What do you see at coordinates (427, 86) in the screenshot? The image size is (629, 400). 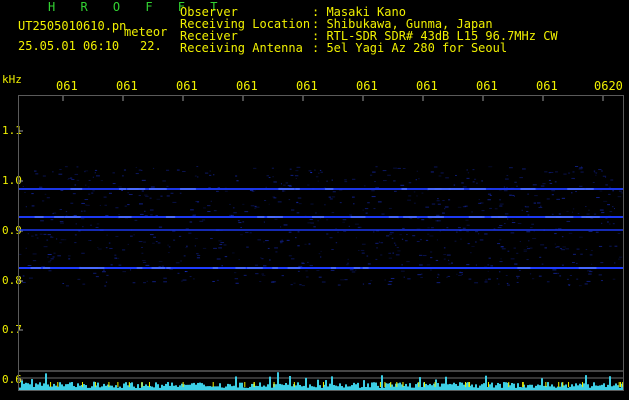 I see `x-tick-label: 061` at bounding box center [427, 86].